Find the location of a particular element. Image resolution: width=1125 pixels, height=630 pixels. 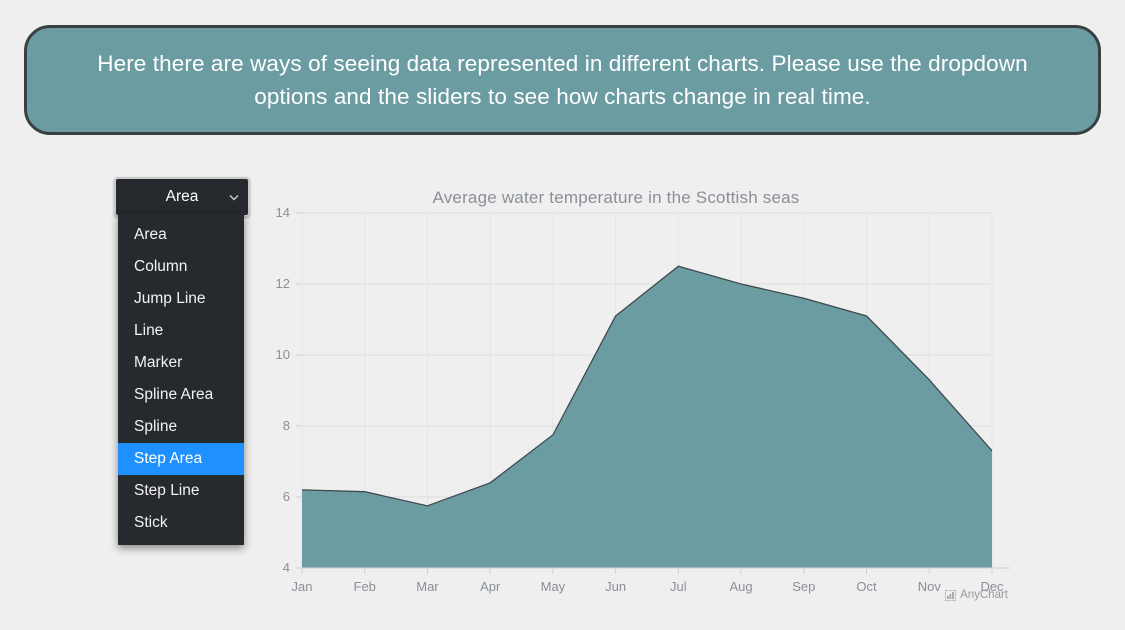

chart-type-option: Stick is located at coordinates (181, 523).